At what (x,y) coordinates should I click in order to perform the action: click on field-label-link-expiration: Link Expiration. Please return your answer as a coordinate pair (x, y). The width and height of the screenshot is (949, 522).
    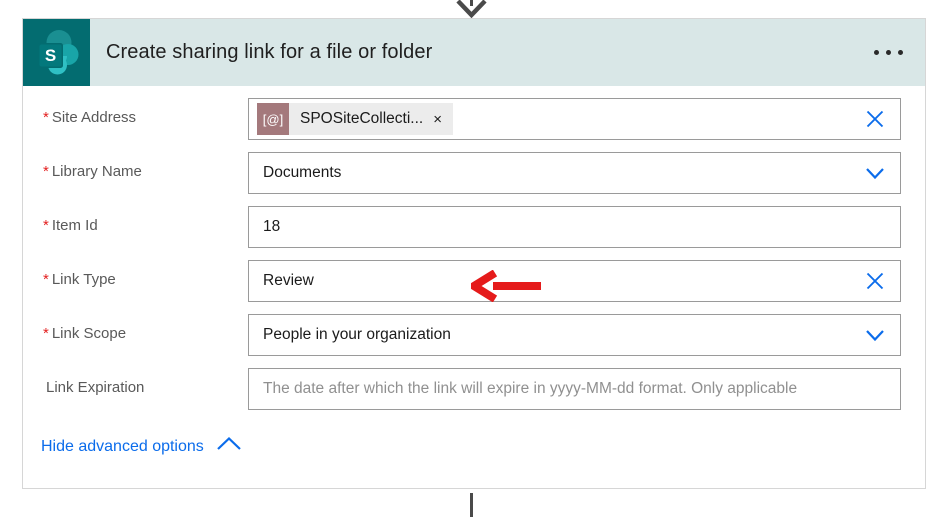
    Looking at the image, I should click on (145, 382).